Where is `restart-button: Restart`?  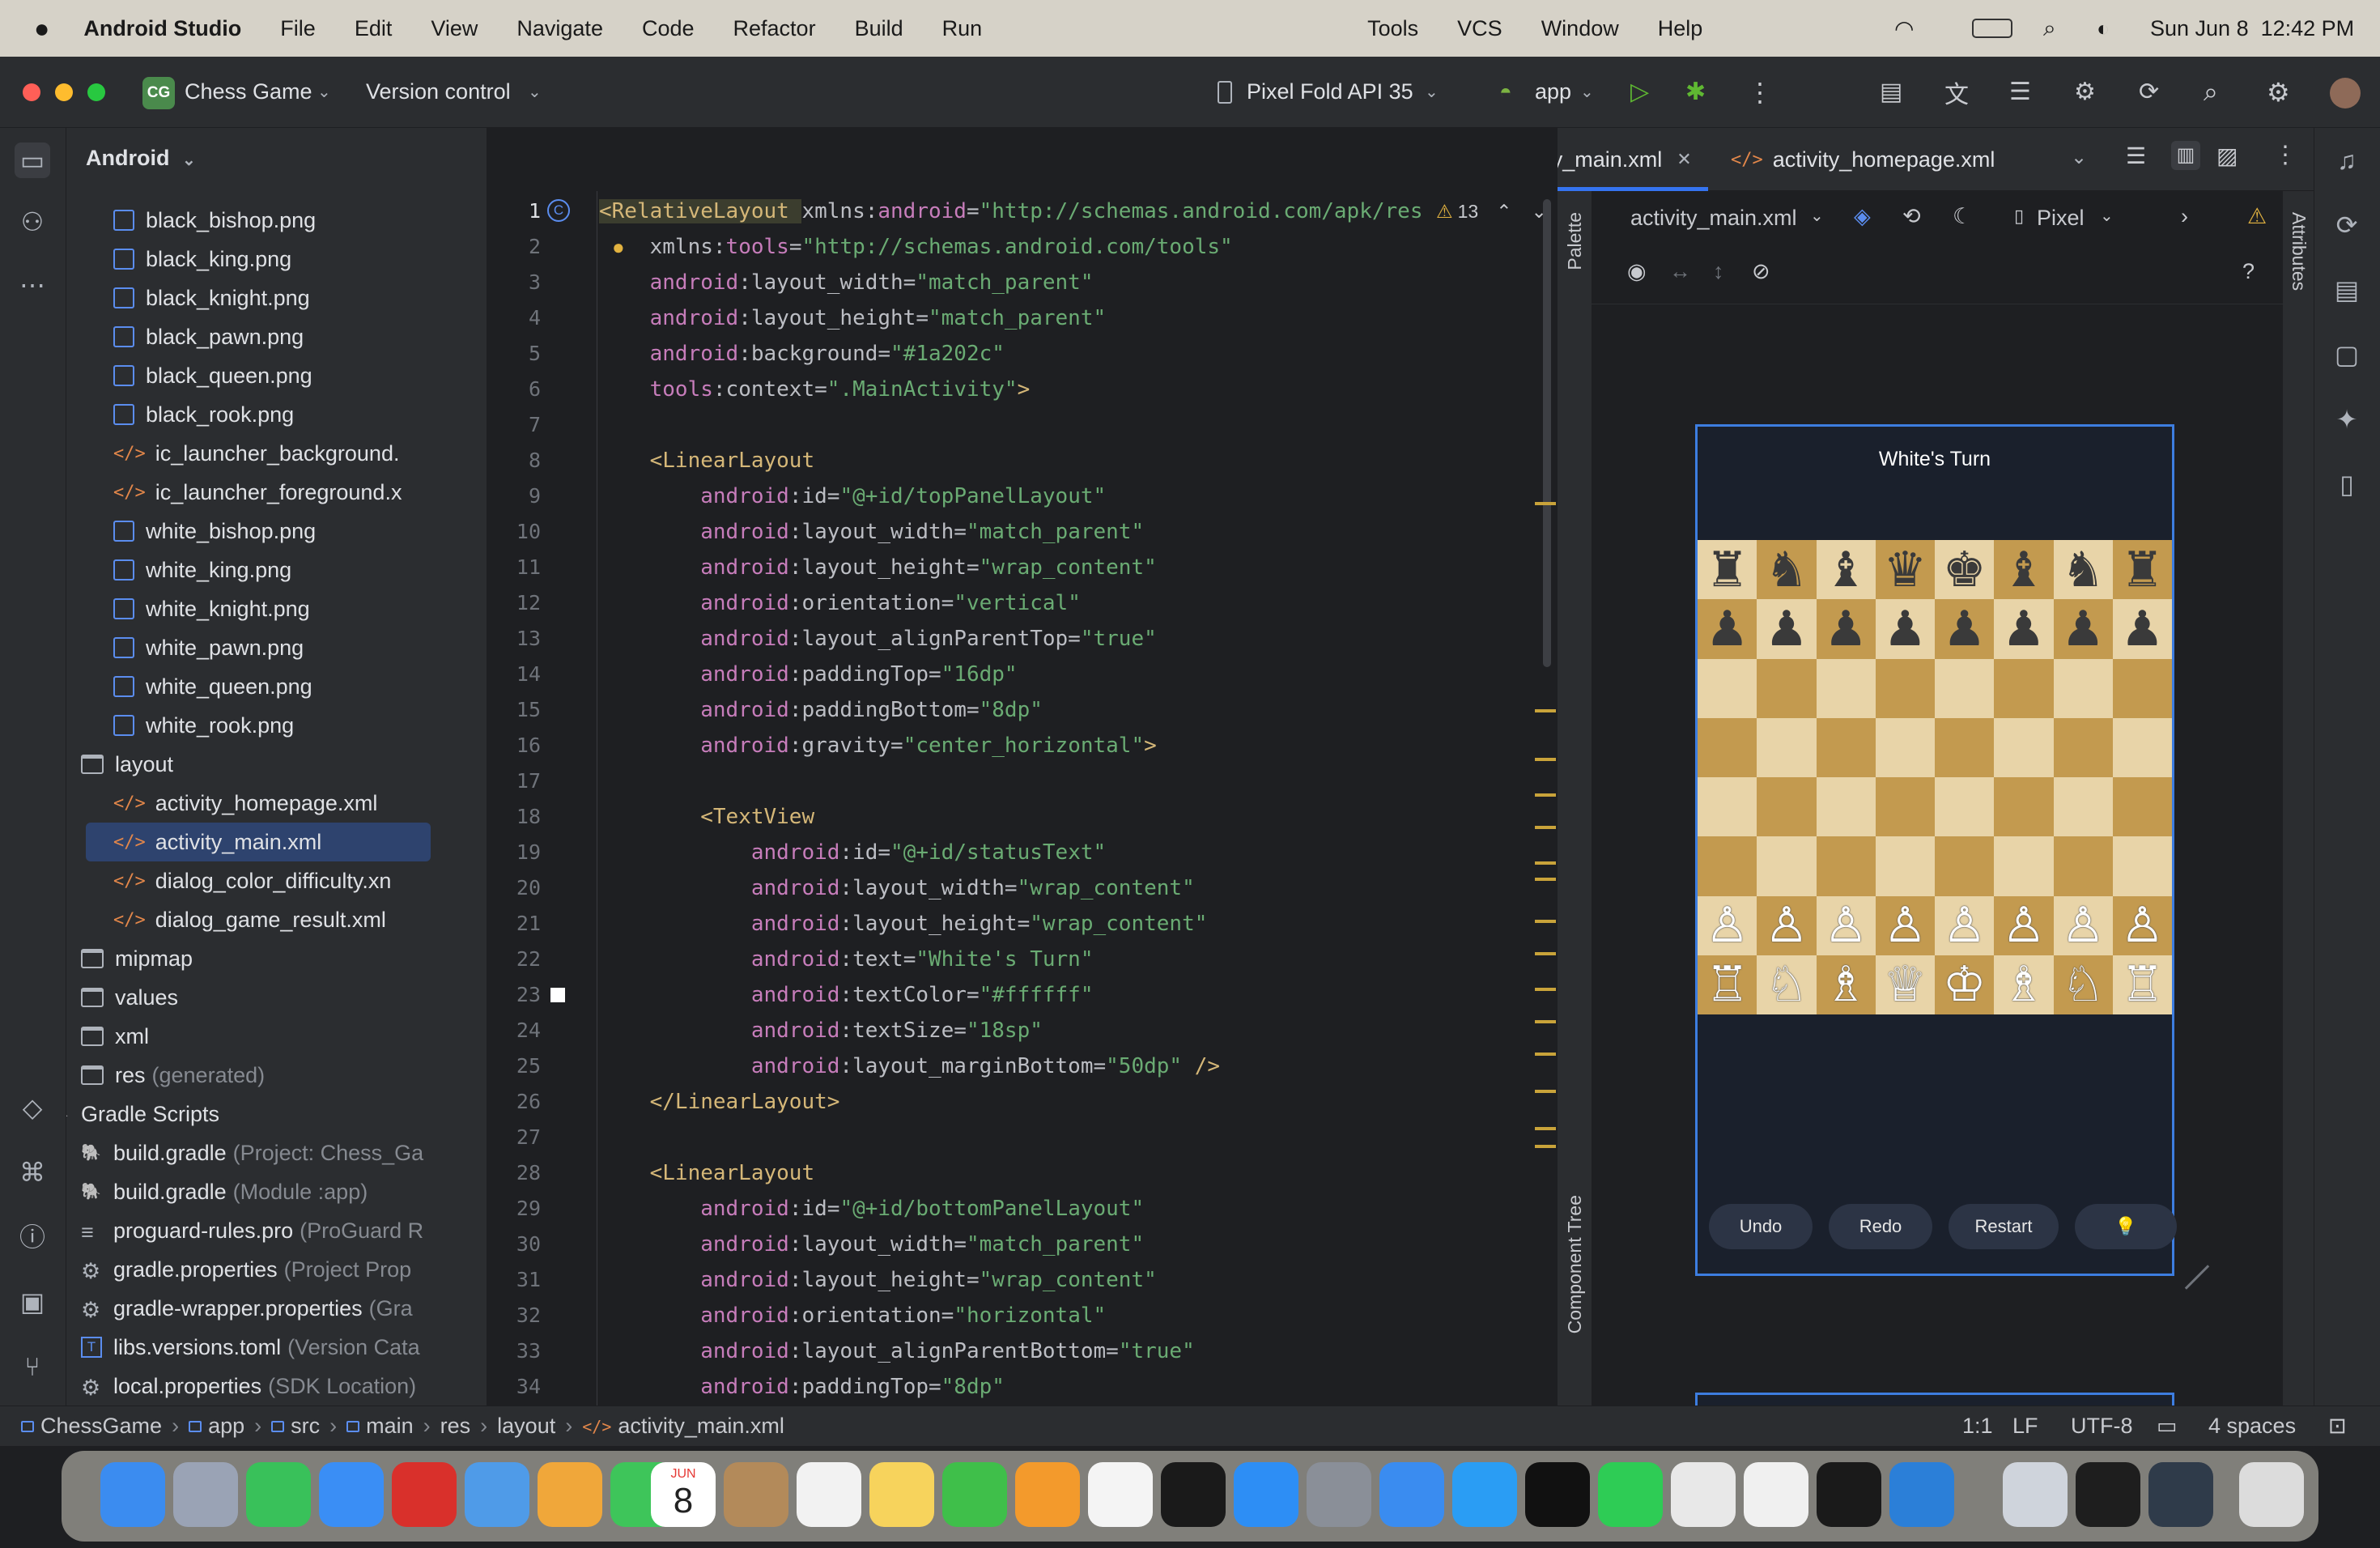 restart-button: Restart is located at coordinates (2004, 1226).